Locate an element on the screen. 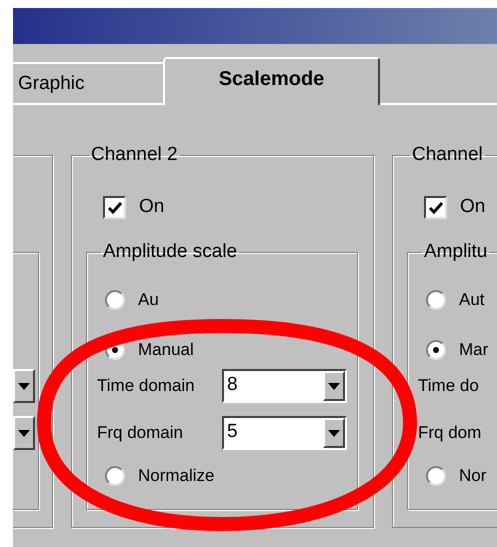  group-title: Amplitude scale is located at coordinates (170, 252).